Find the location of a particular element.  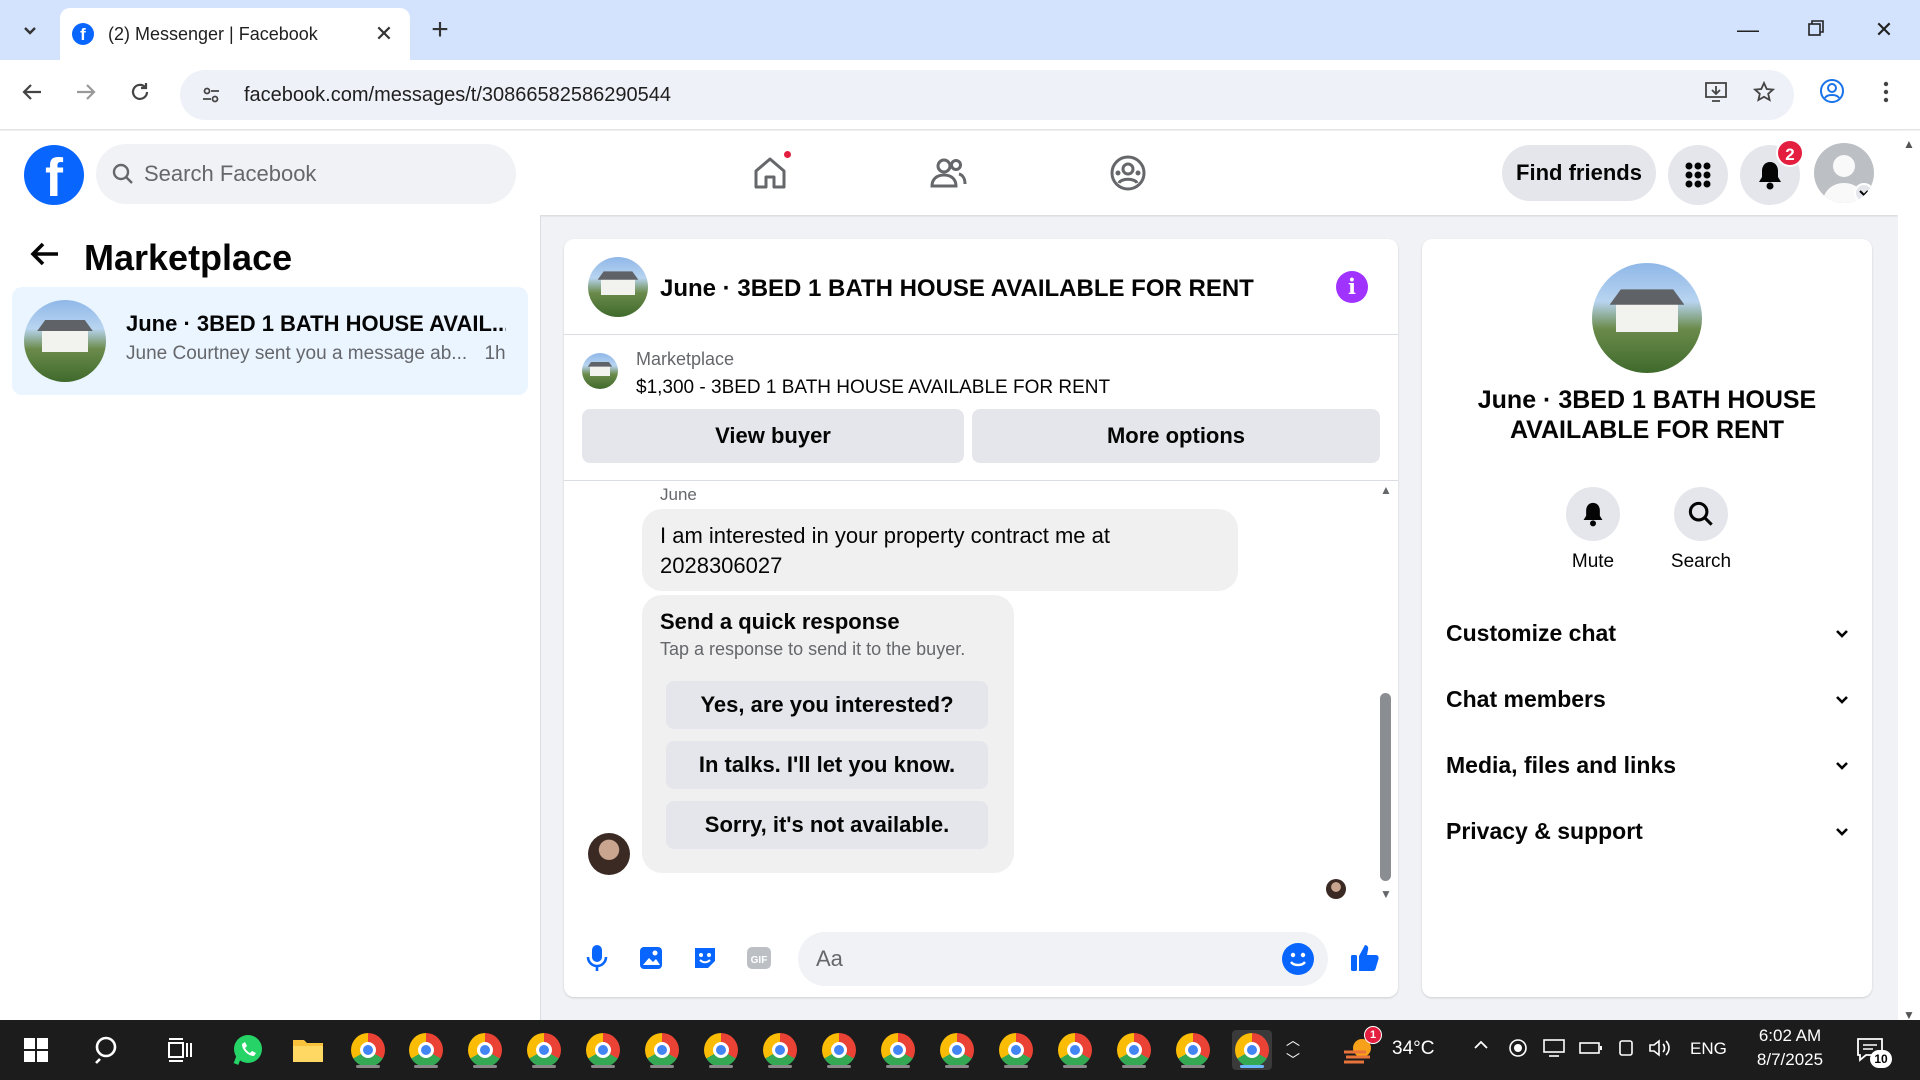

show-hidden-icons is located at coordinates (1481, 1048).